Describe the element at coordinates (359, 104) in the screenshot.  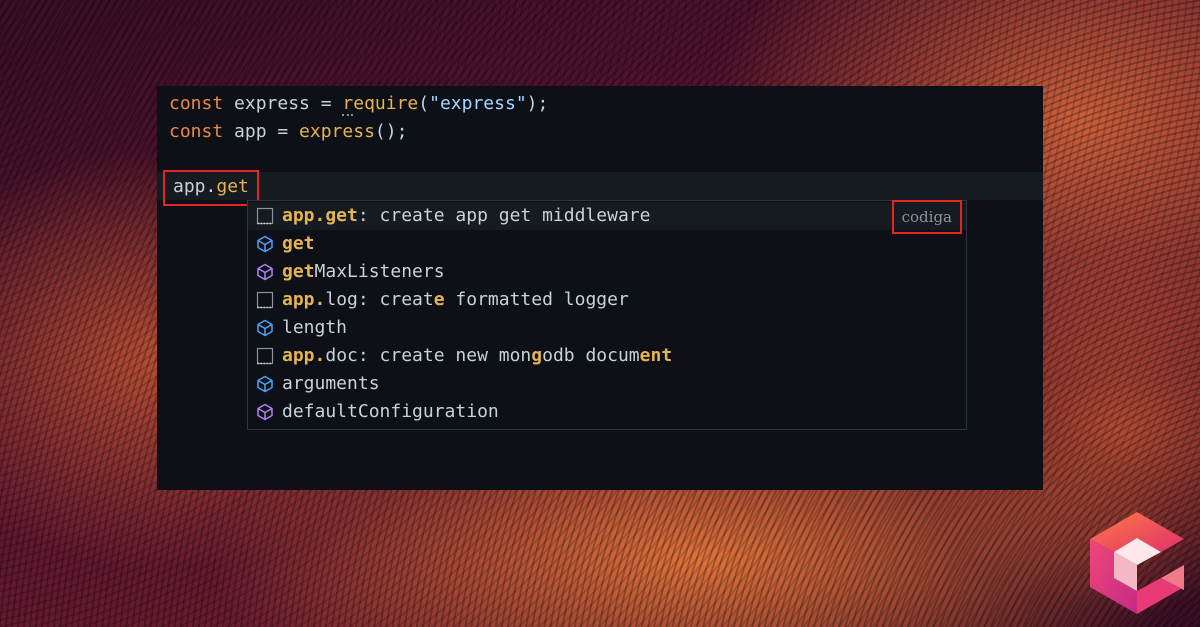
I see `code-line-1: const express = require("express");` at that location.